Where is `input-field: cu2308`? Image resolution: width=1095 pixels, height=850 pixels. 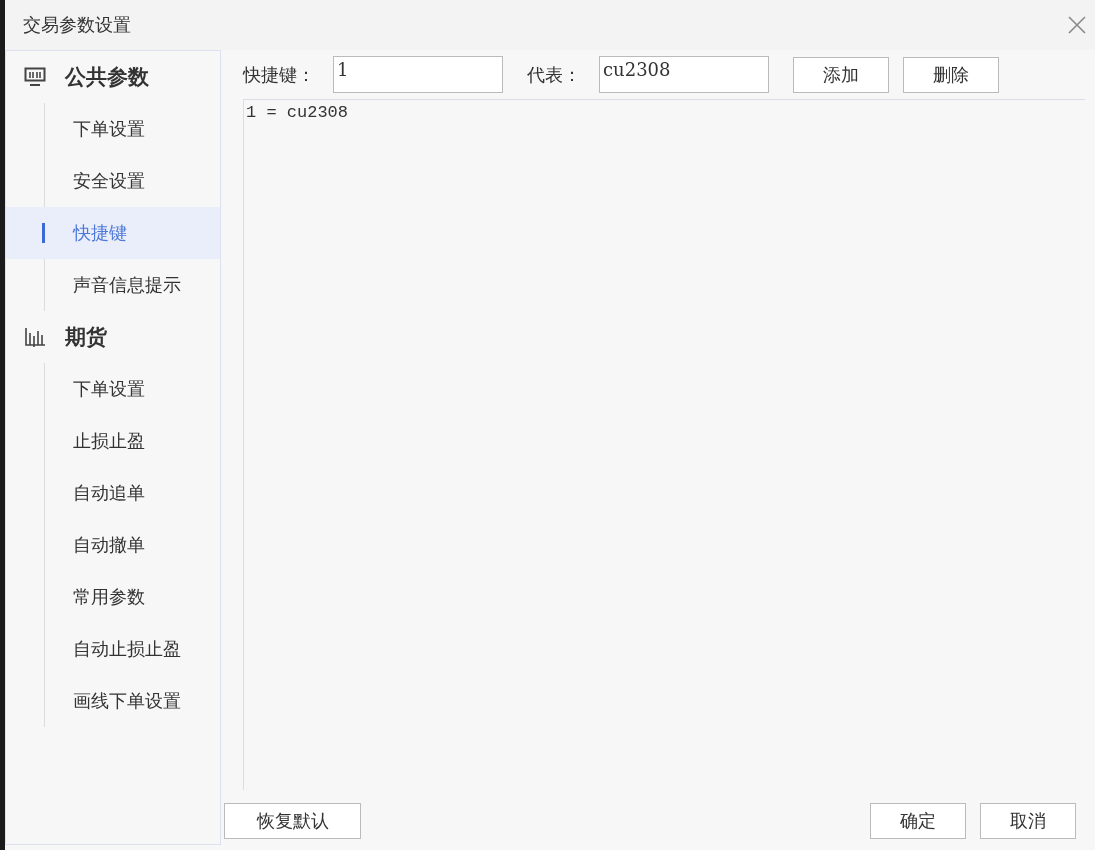
input-field: cu2308 is located at coordinates (684, 74).